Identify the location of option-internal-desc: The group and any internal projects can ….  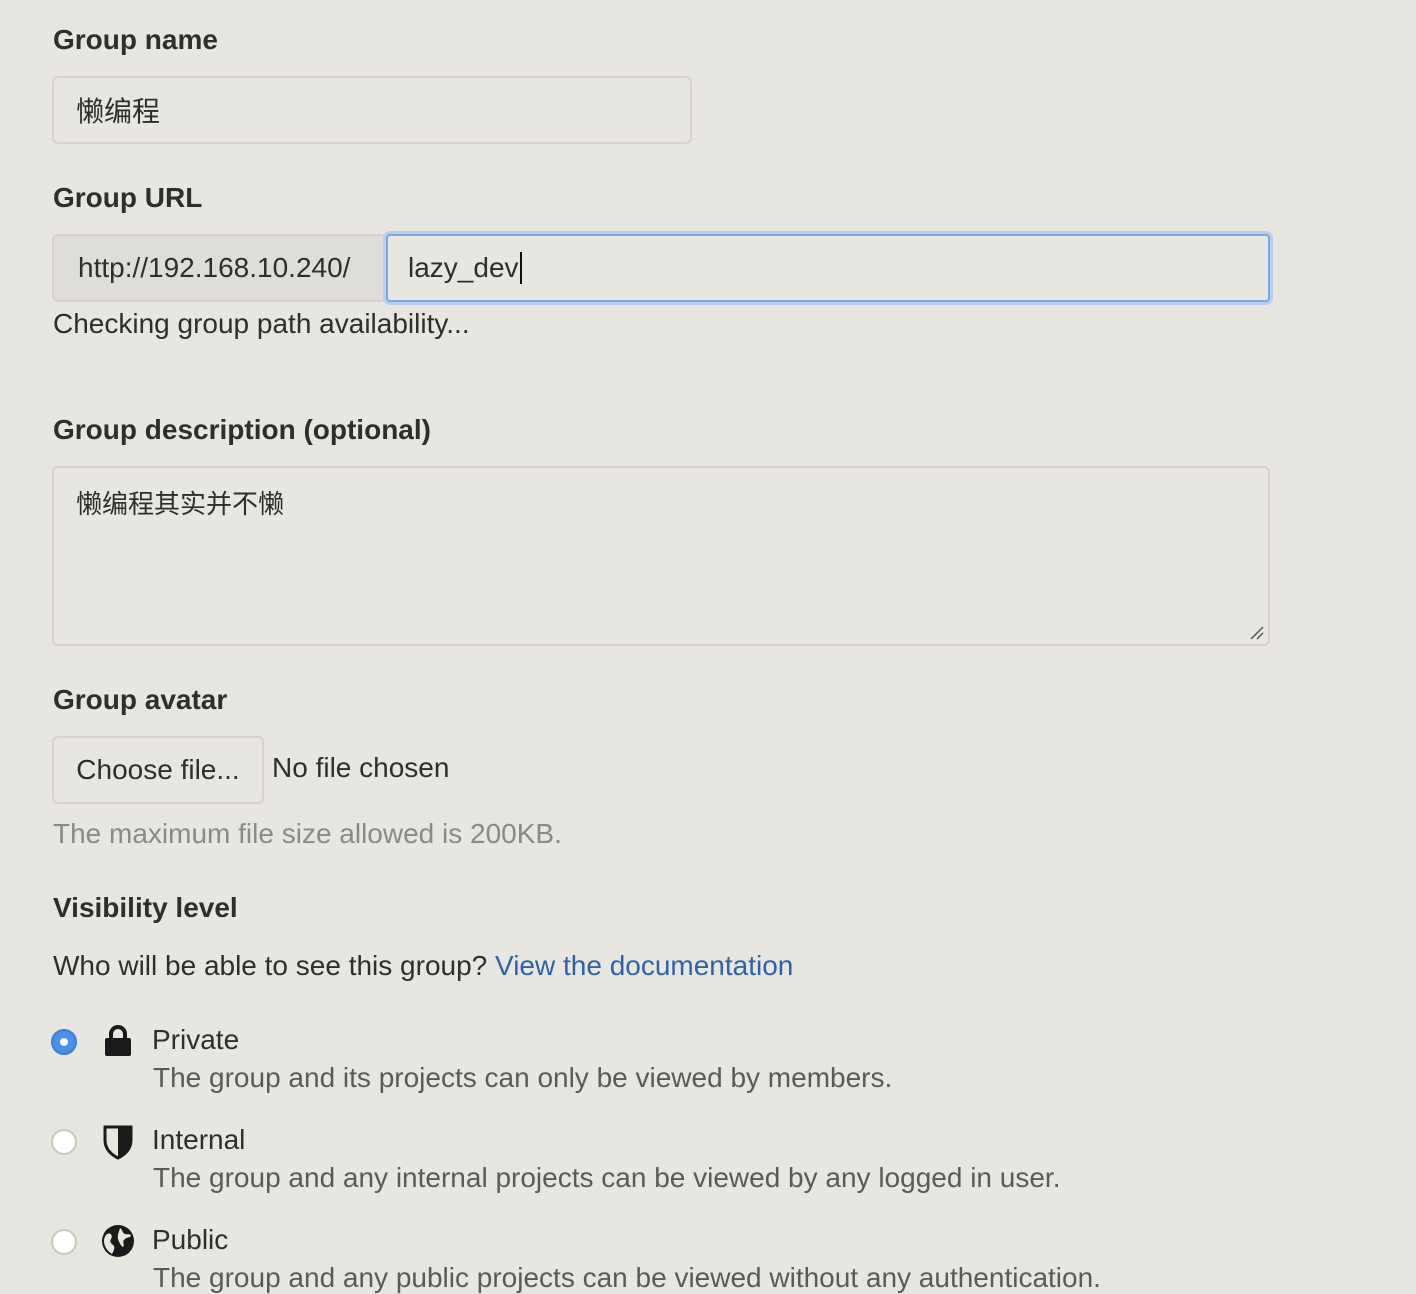
(607, 1177).